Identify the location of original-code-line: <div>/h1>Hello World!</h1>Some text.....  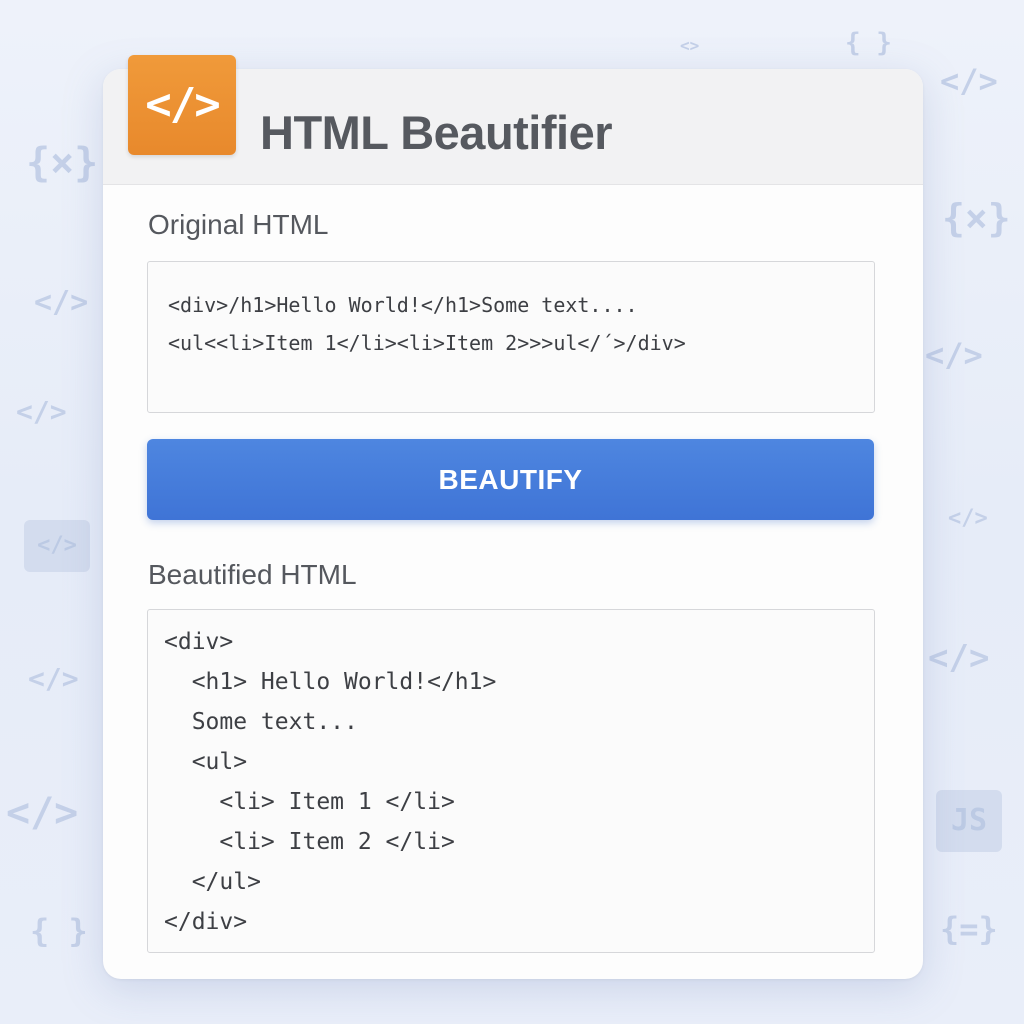
(403, 305).